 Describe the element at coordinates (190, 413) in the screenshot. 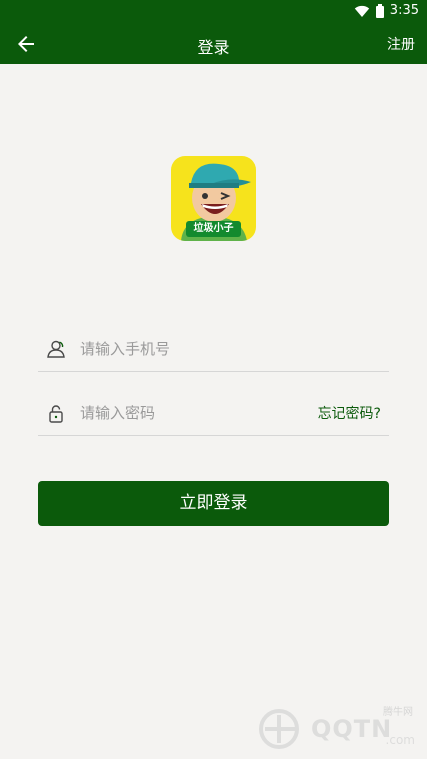

I see `password-input` at that location.